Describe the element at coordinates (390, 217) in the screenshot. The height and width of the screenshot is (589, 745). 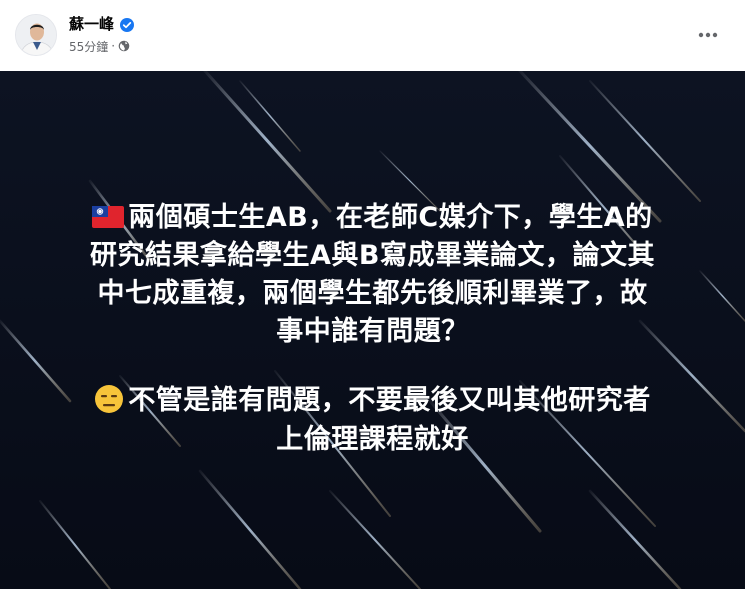
I see `caption-line-text: 兩個碩士生AB，在老師C媒介下，學生A的` at that location.